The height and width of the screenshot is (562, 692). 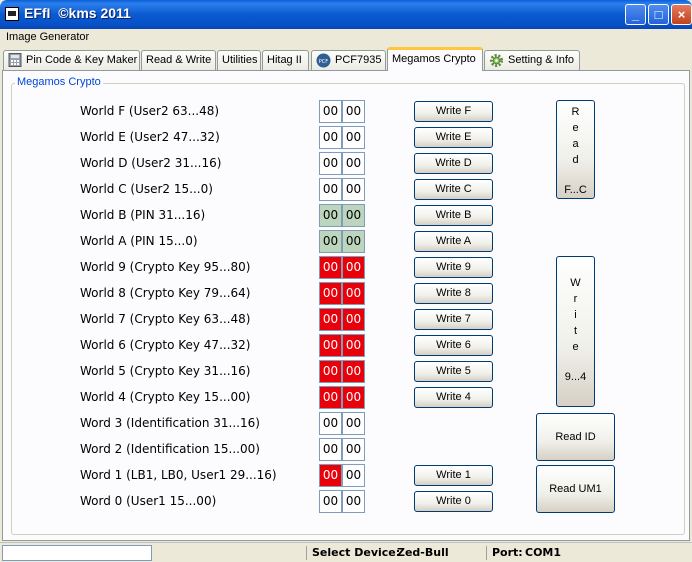 What do you see at coordinates (681, 14) in the screenshot?
I see `close-button: ×` at bounding box center [681, 14].